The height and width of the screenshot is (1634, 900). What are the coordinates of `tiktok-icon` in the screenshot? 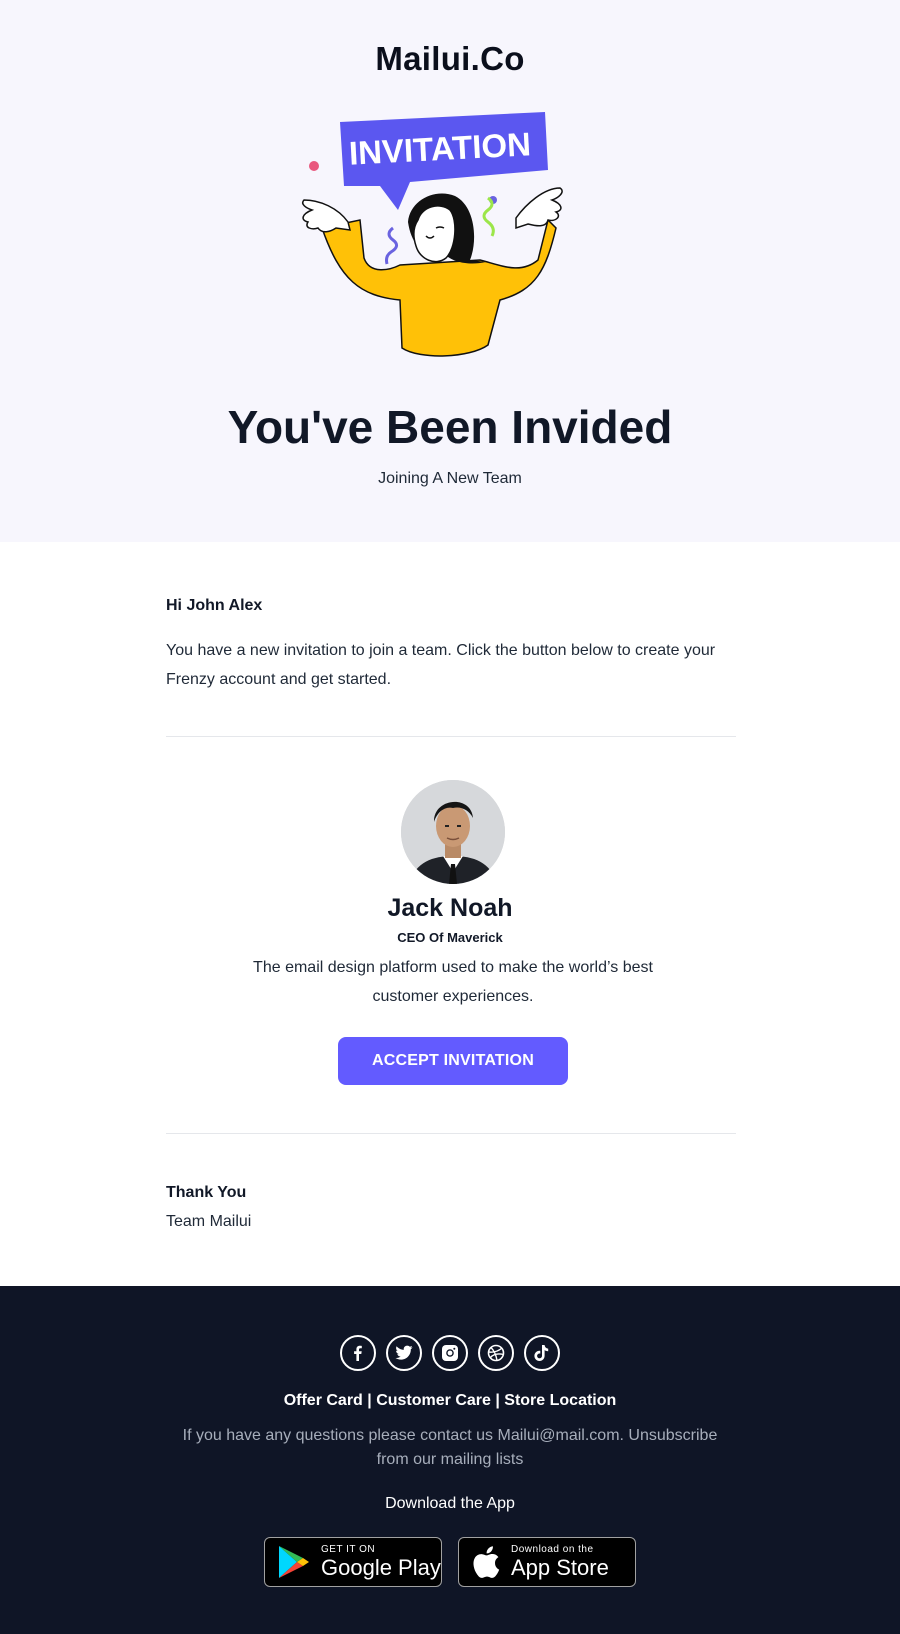 It's located at (542, 1353).